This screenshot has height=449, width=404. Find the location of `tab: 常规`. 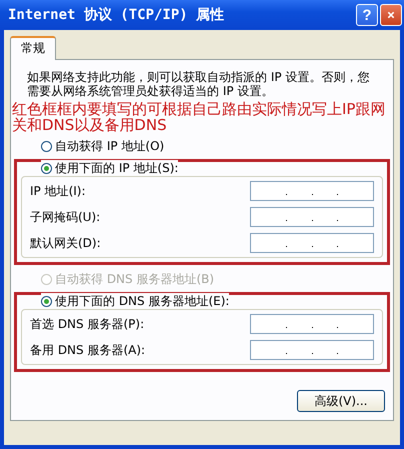

tab: 常规 is located at coordinates (33, 48).